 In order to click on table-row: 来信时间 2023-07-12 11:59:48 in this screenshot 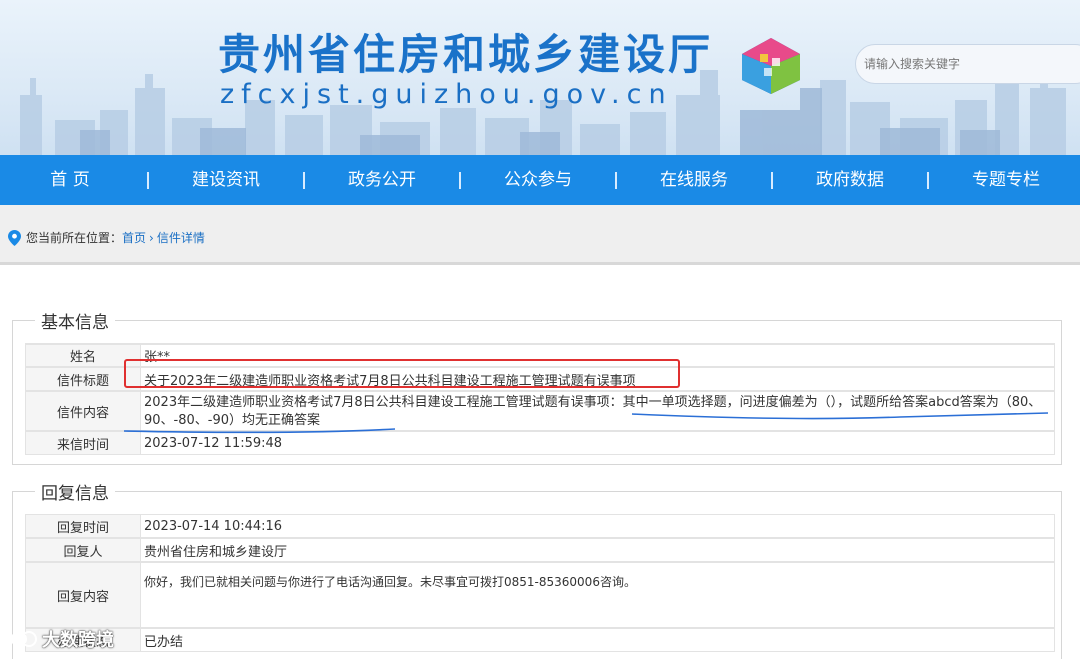, I will do `click(540, 443)`.